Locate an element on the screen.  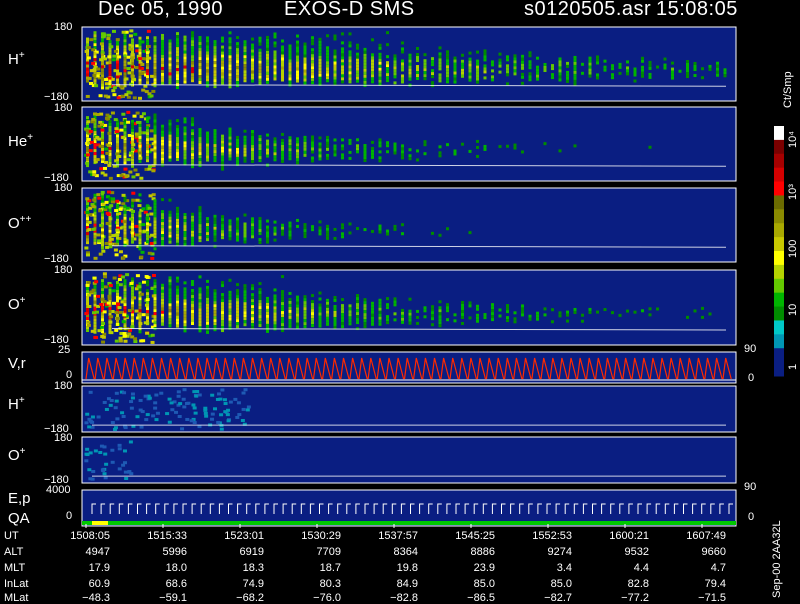
colorbar-segment is located at coordinates (779, 327).